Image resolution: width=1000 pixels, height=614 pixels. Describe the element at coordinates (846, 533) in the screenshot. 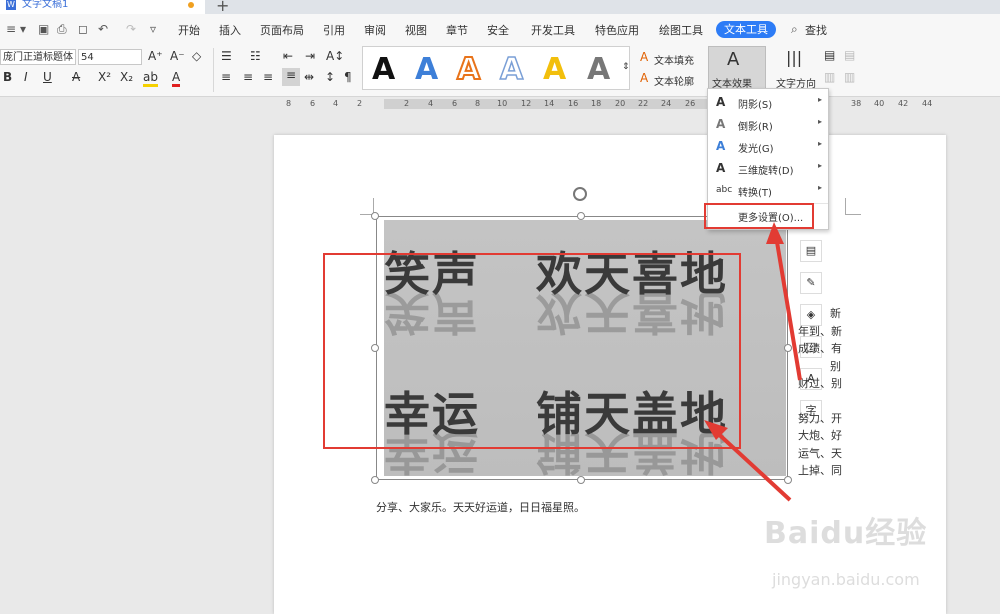

I see `watermark-brand: Baidu经验` at that location.